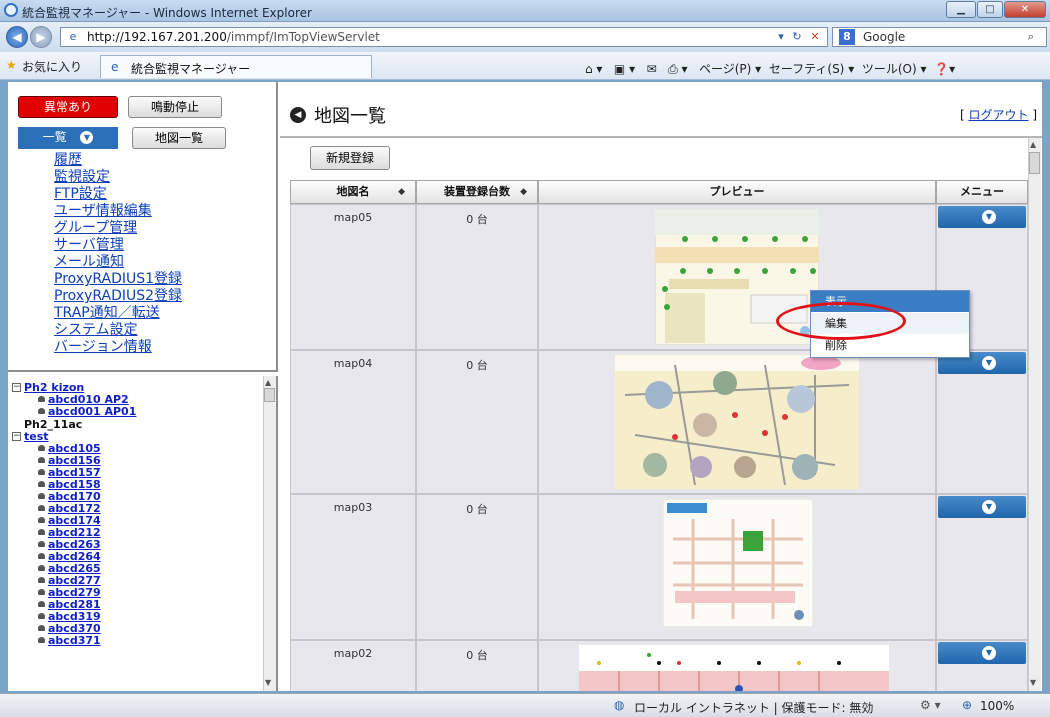 The height and width of the screenshot is (717, 1050). I want to click on stop-icon: ✕, so click(815, 37).